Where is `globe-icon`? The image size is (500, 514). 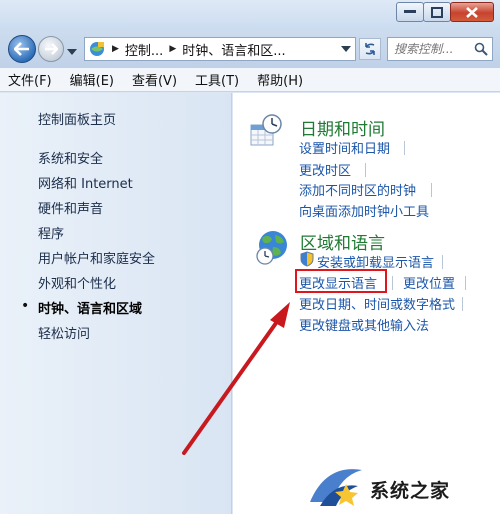 globe-icon is located at coordinates (274, 248).